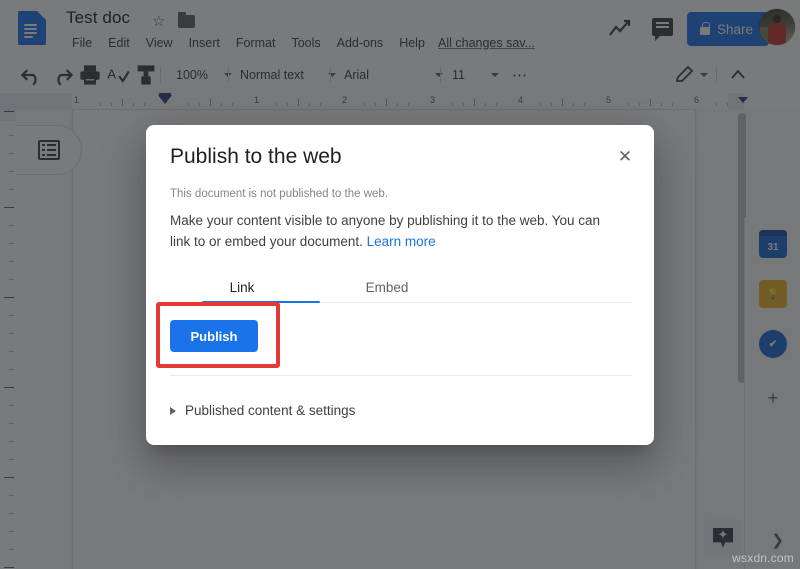 This screenshot has height=569, width=800. What do you see at coordinates (270, 410) in the screenshot?
I see `published-content-settings-label: Published content & settings` at bounding box center [270, 410].